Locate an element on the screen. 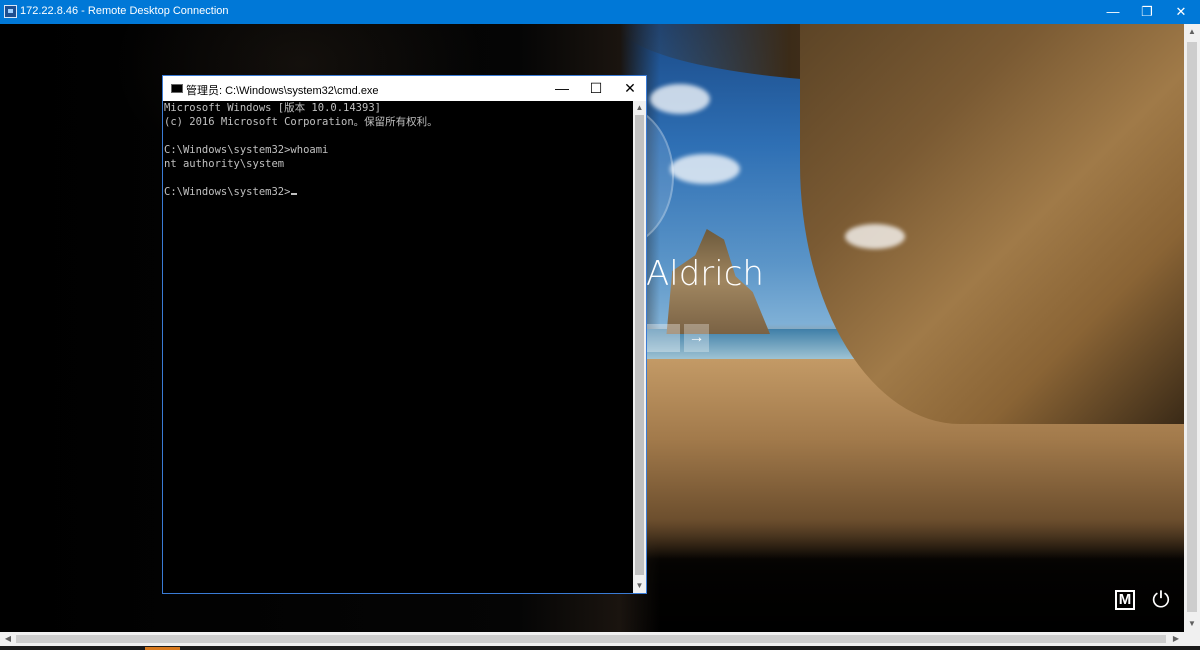 The height and width of the screenshot is (650, 1200). rdp-scroll-left-arrow: ◀ is located at coordinates (8, 639).